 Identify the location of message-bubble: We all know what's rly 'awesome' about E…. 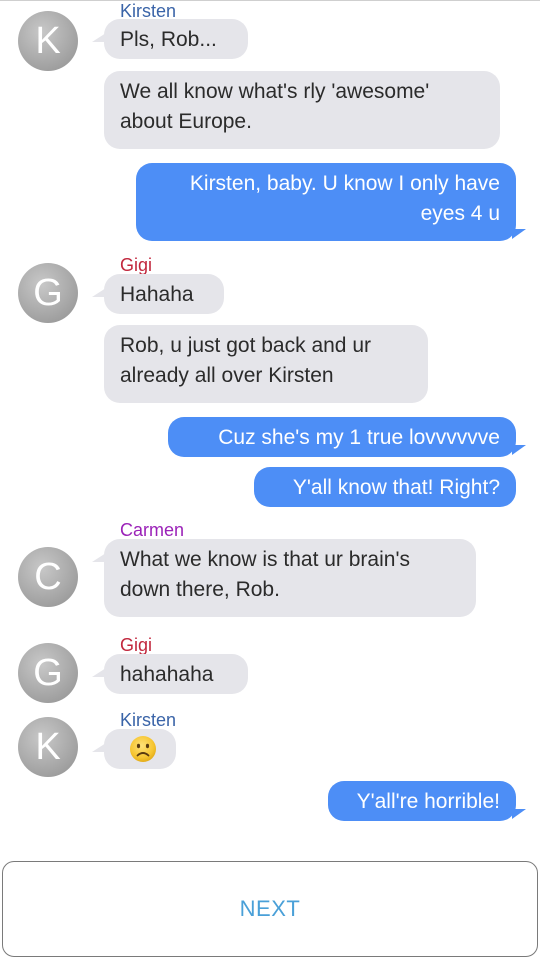
(302, 110).